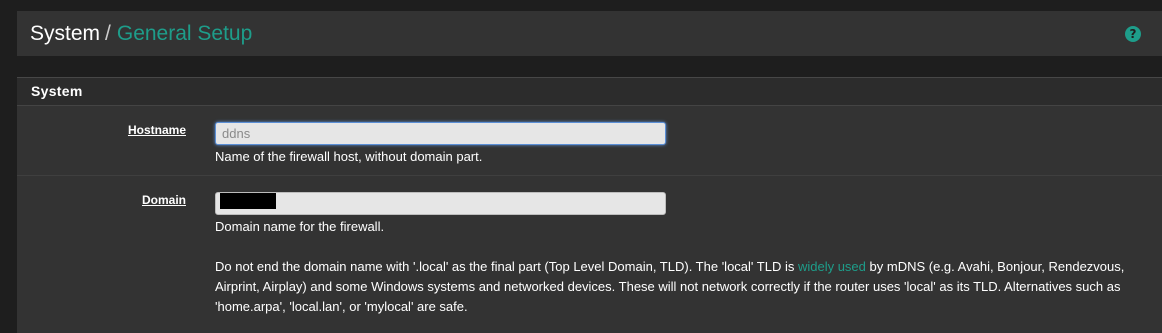 Image resolution: width=1162 pixels, height=333 pixels. What do you see at coordinates (156, 130) in the screenshot?
I see `hostname-label: Hostname` at bounding box center [156, 130].